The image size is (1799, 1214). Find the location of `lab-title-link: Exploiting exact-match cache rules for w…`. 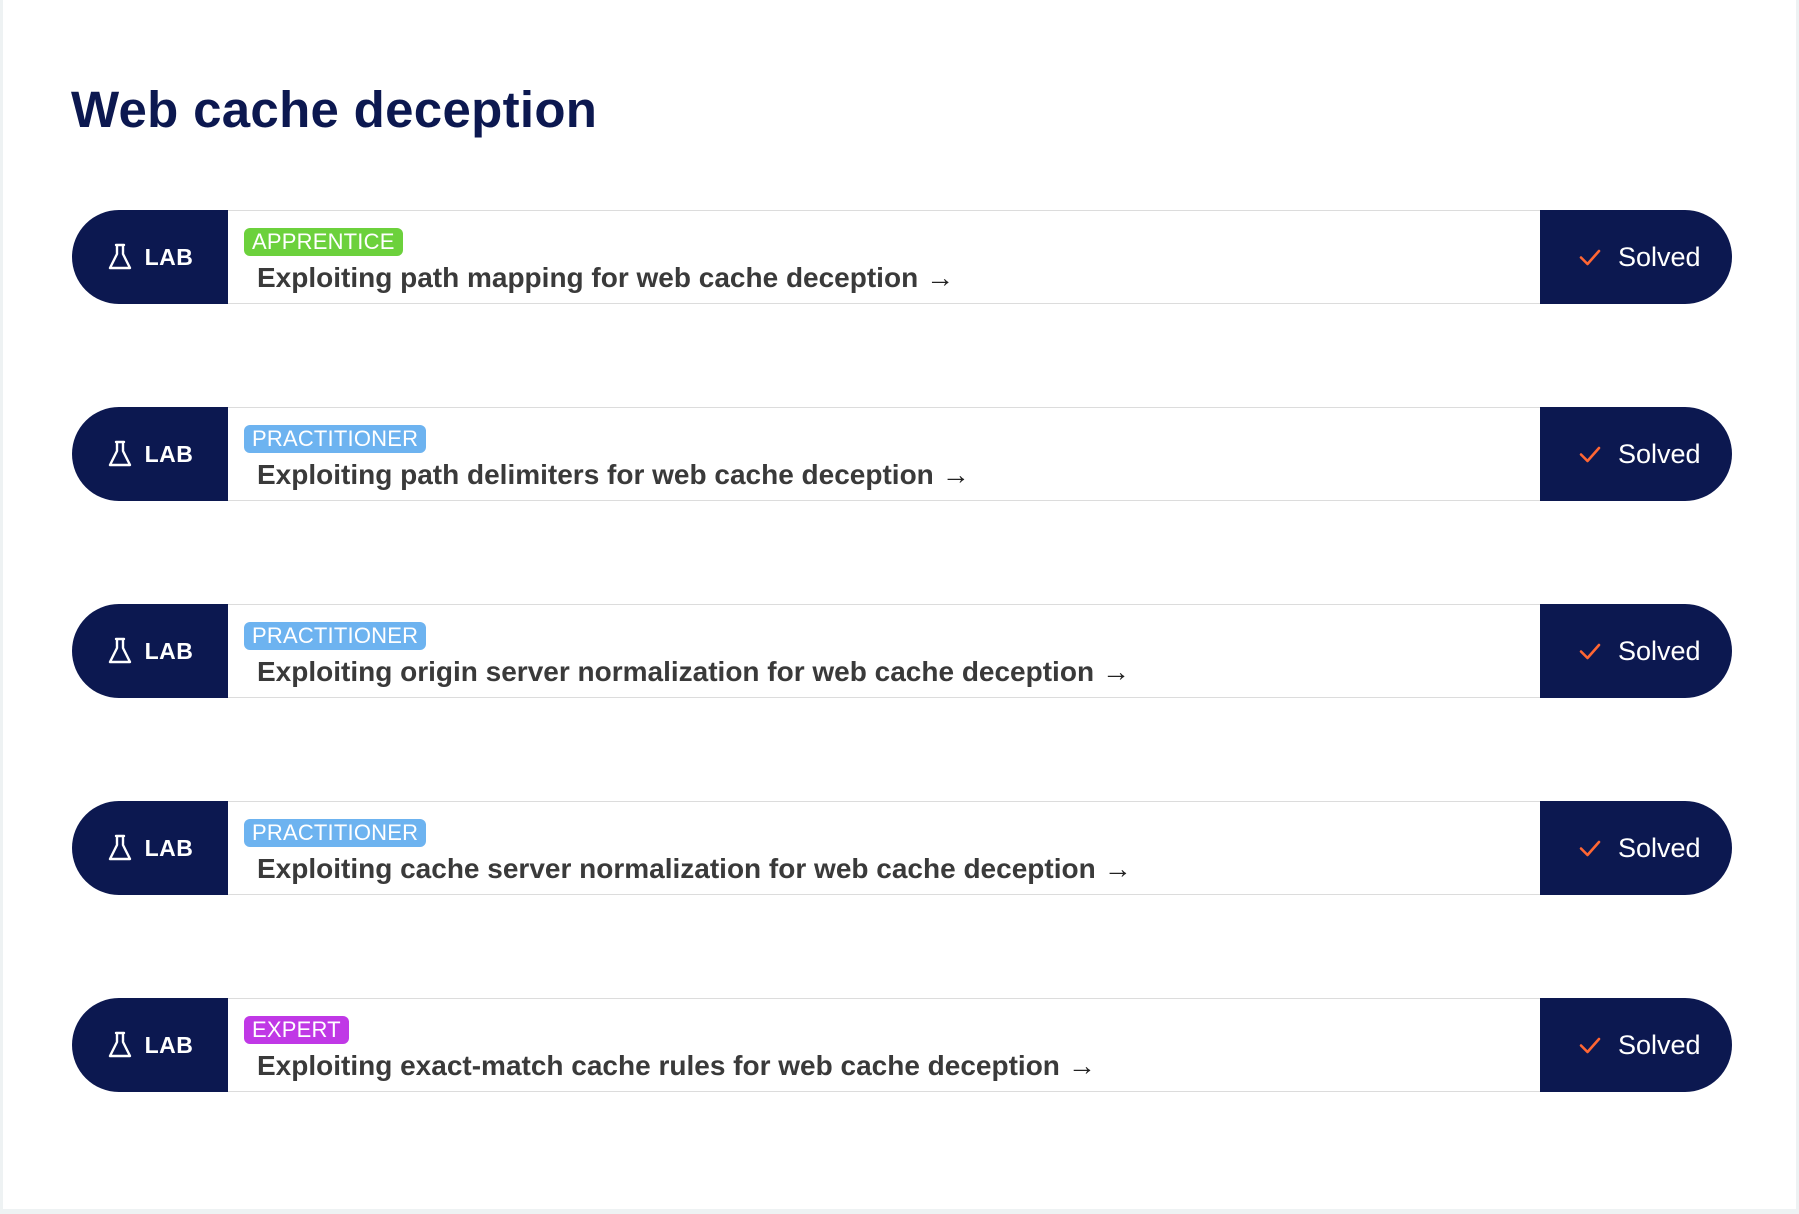

lab-title-link: Exploiting exact-match cache rules for w… is located at coordinates (676, 1066).